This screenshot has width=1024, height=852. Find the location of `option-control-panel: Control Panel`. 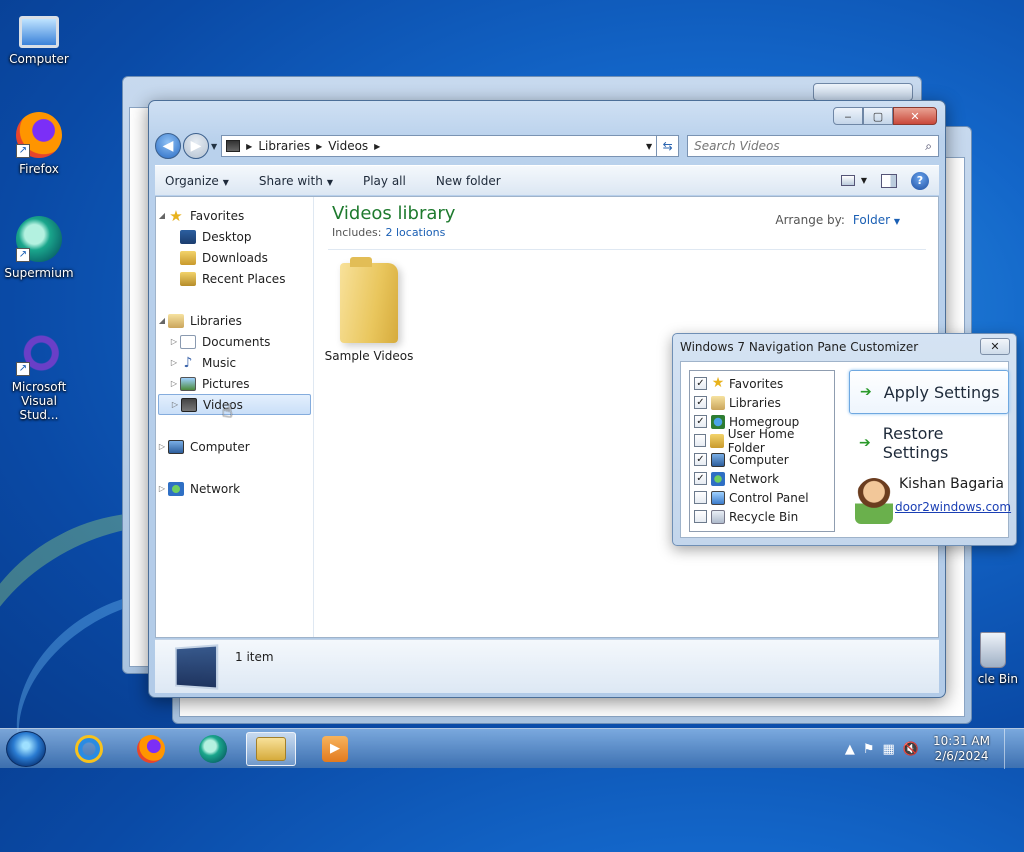

option-control-panel: Control Panel is located at coordinates (762, 497).